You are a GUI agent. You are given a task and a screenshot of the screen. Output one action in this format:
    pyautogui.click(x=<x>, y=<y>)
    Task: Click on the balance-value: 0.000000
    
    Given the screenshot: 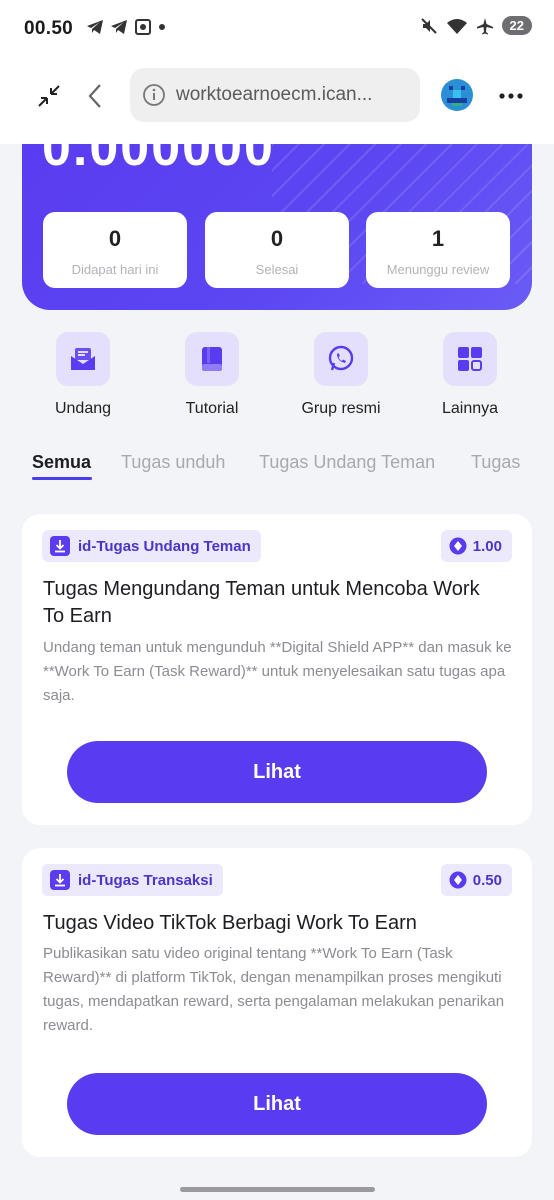 What is the action you would take?
    pyautogui.click(x=158, y=160)
    